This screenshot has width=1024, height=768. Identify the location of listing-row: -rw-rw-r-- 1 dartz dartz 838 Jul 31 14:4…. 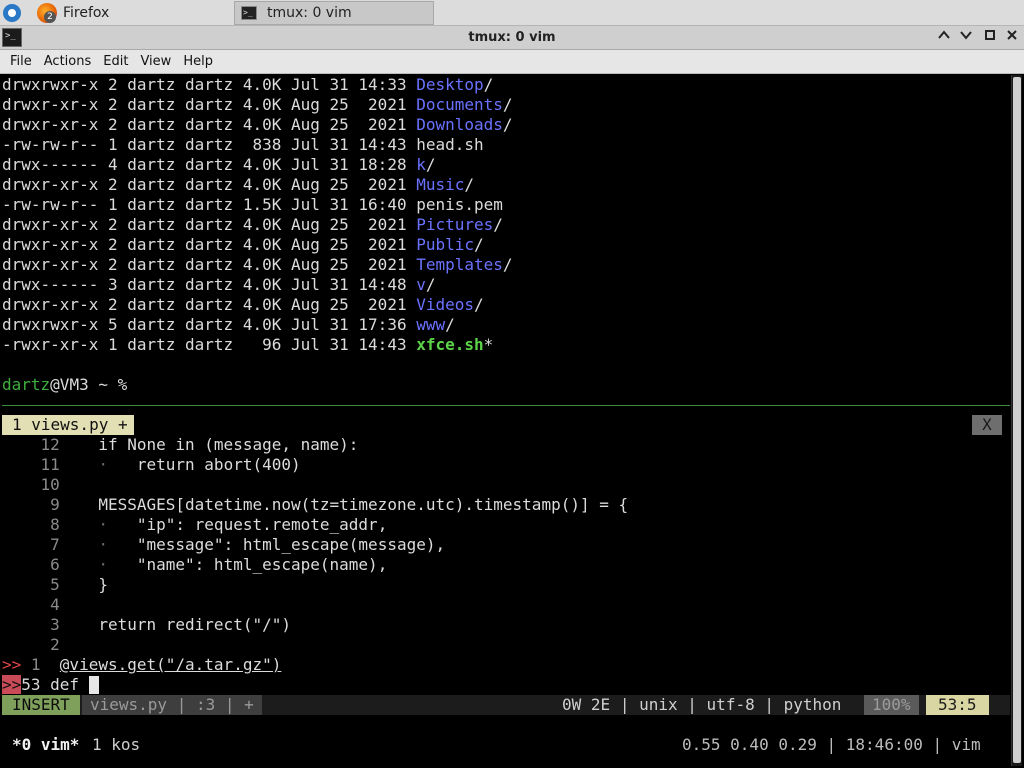
(243, 145).